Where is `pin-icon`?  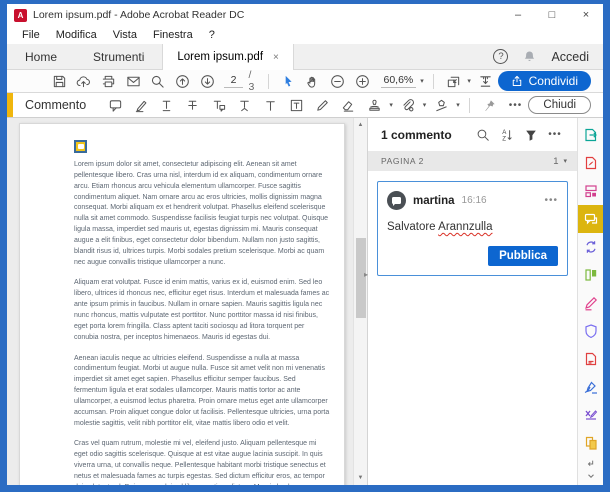 pin-icon is located at coordinates (490, 105).